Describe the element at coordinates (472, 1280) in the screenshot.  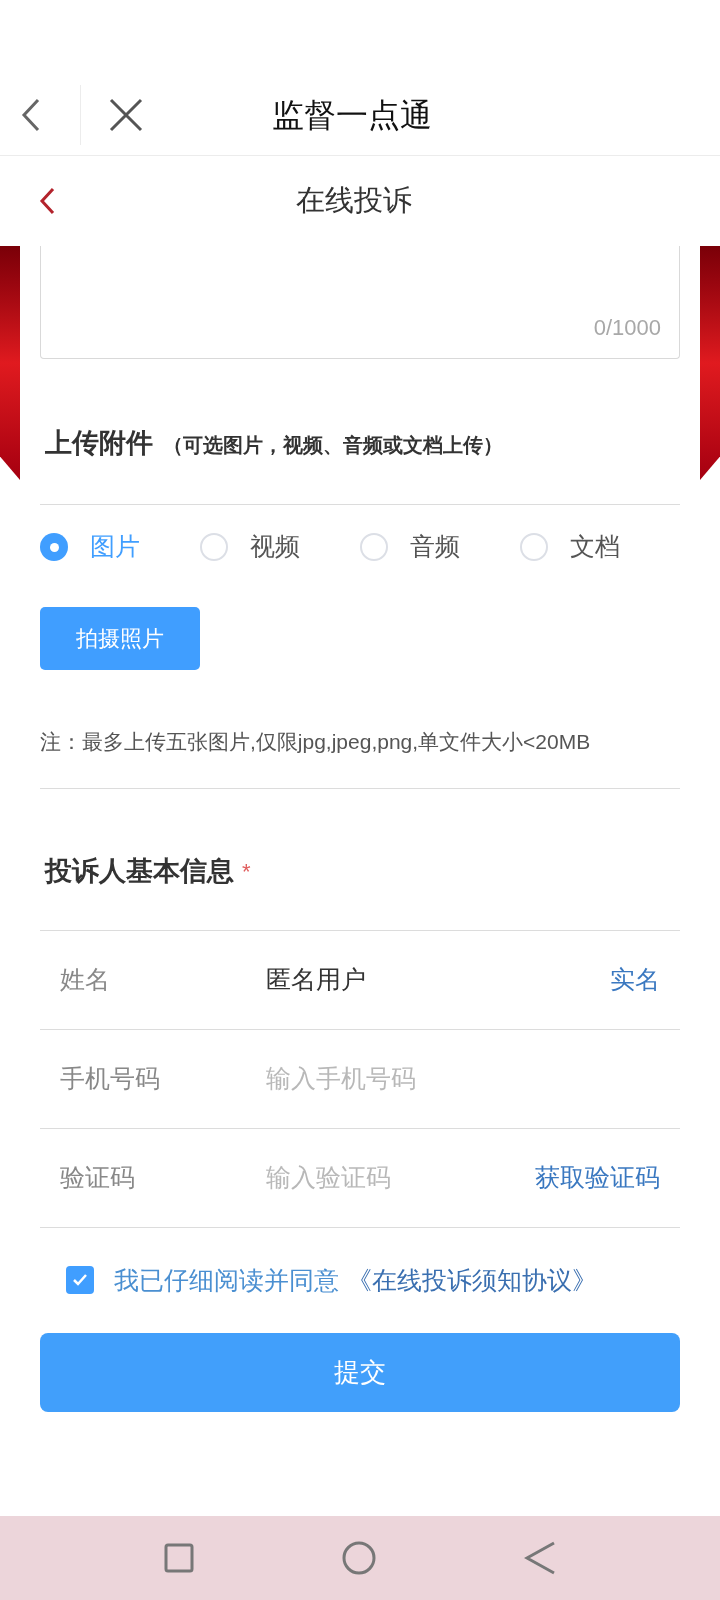
I see `agreement-link: 《在线投诉须知协议》` at that location.